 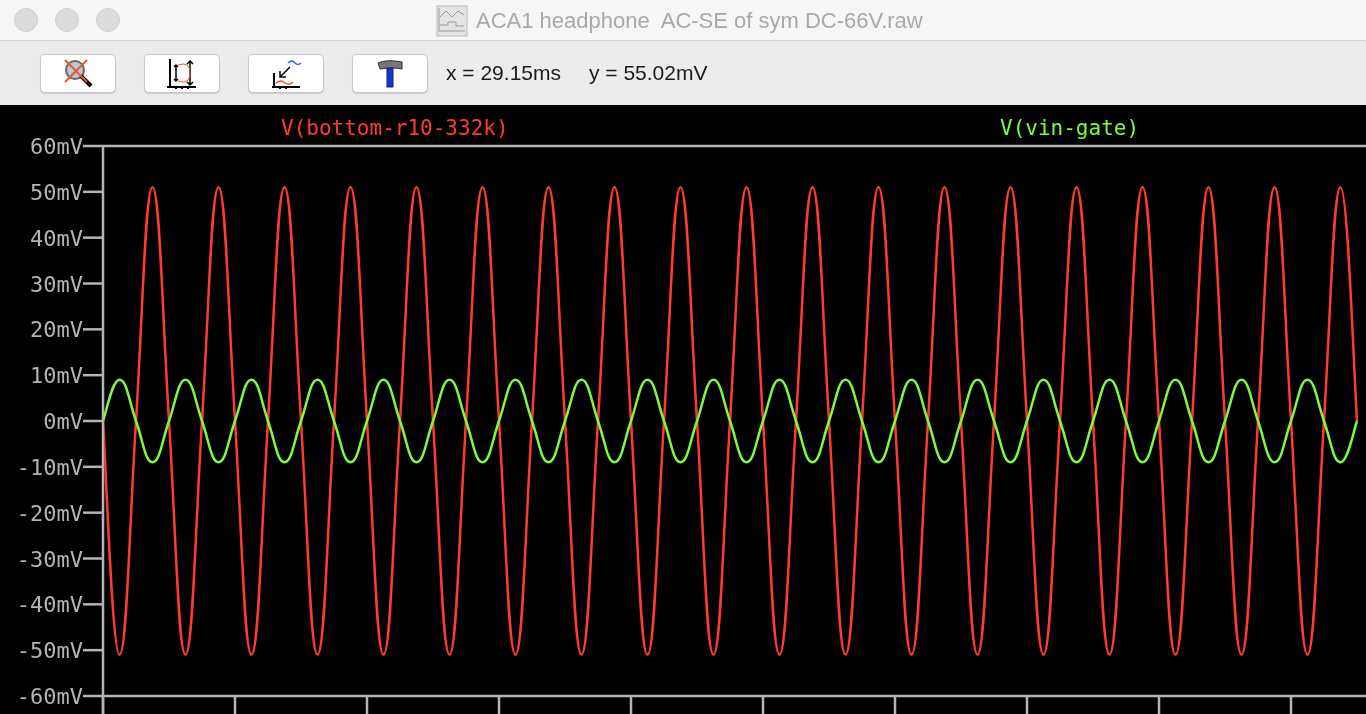 What do you see at coordinates (49, 559) in the screenshot?
I see `y-tick-label: -30mV` at bounding box center [49, 559].